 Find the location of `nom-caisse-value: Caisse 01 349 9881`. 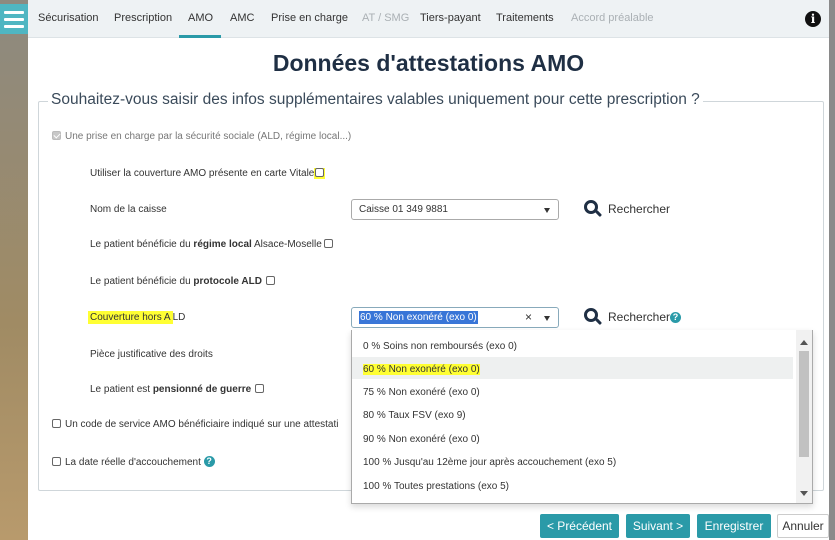

nom-caisse-value: Caisse 01 349 9881 is located at coordinates (403, 209).